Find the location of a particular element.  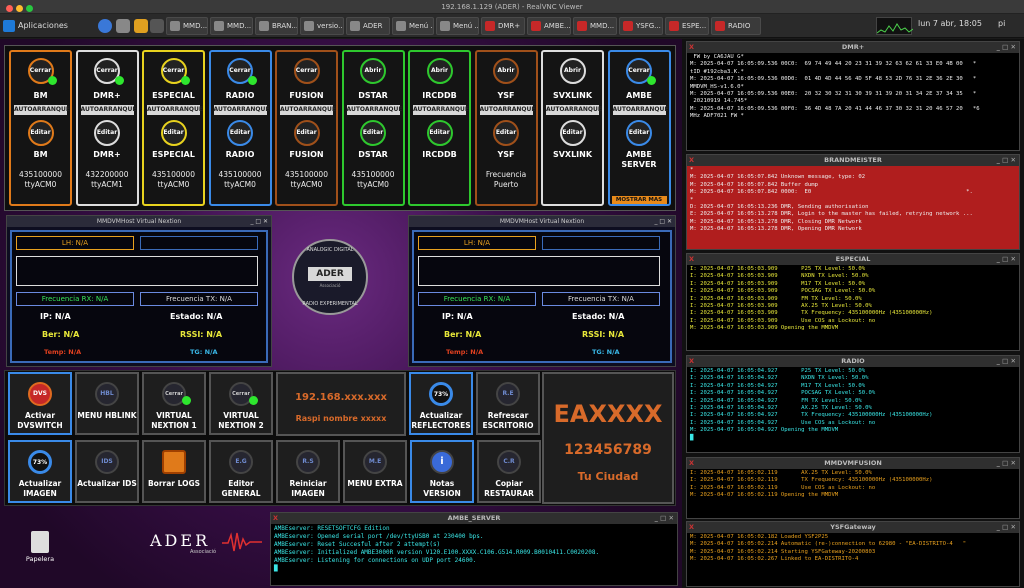

terminal-titlebar: X YSFGateway _ □ ✕ is located at coordinates (853, 527).